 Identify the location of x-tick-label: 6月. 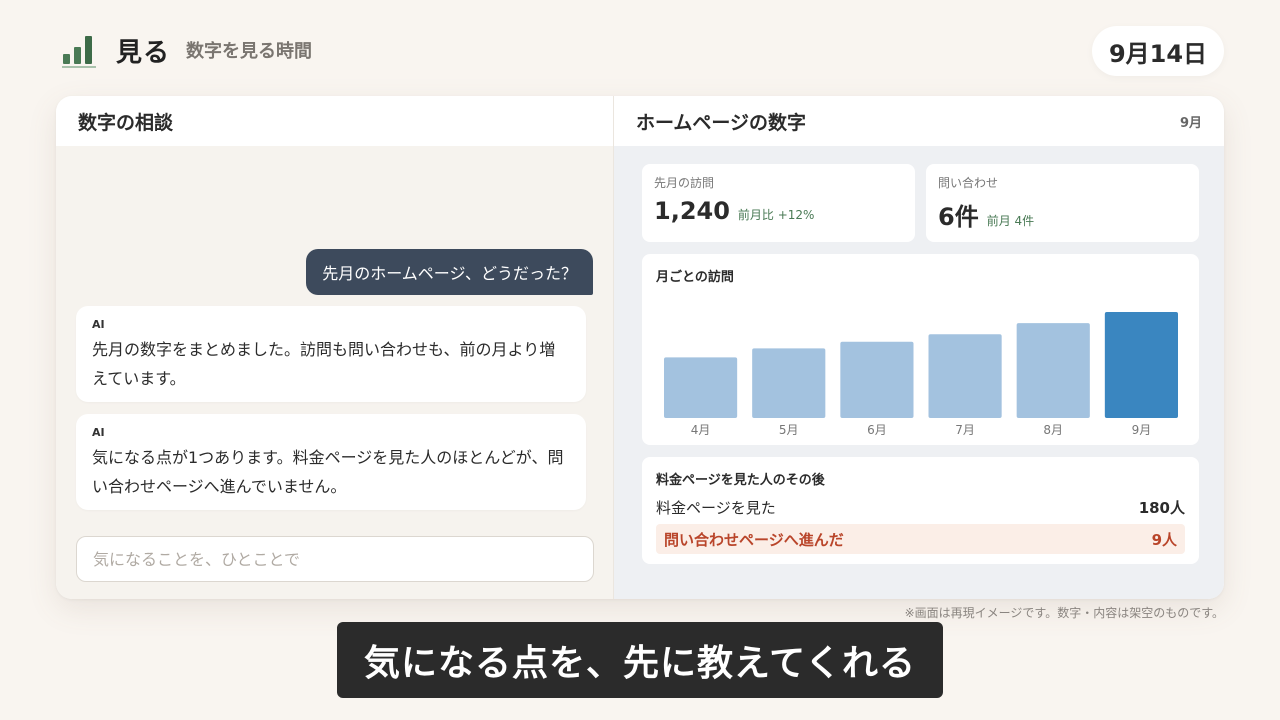
(877, 430).